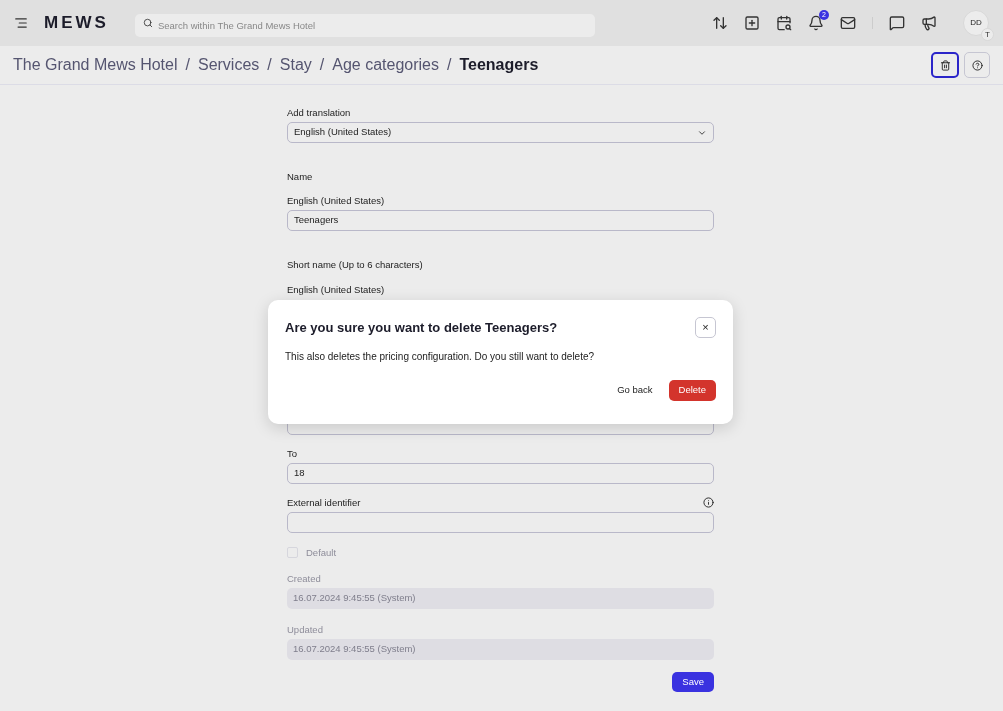 This screenshot has height=711, width=1003. What do you see at coordinates (693, 682) in the screenshot?
I see `save-button: Save` at bounding box center [693, 682].